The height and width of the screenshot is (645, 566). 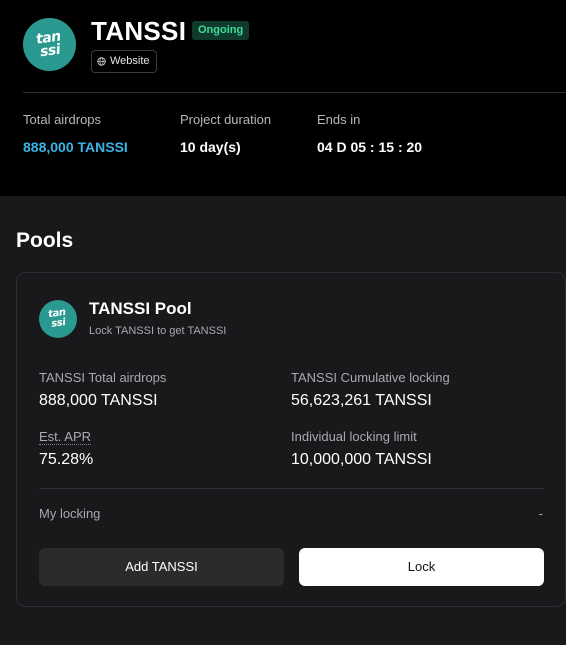 I want to click on stat-total-airdrops: Total airdrops 888,000 TANSSI, so click(x=75, y=133).